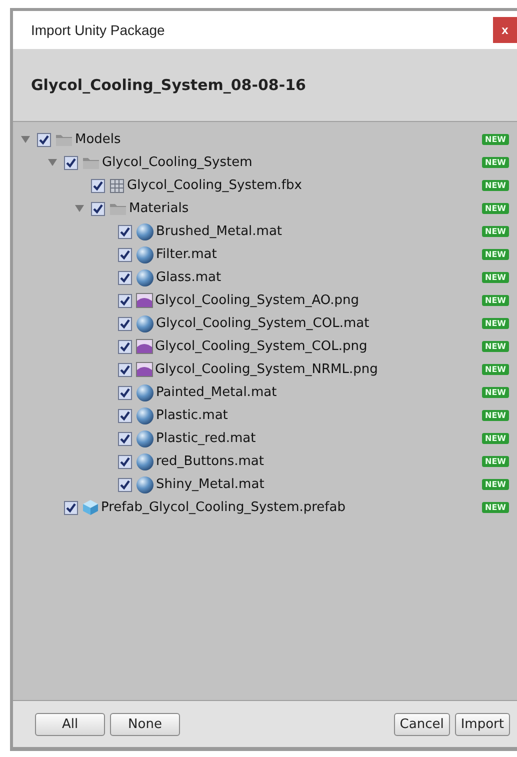 This screenshot has height=757, width=517. I want to click on file-name: Models, so click(98, 139).